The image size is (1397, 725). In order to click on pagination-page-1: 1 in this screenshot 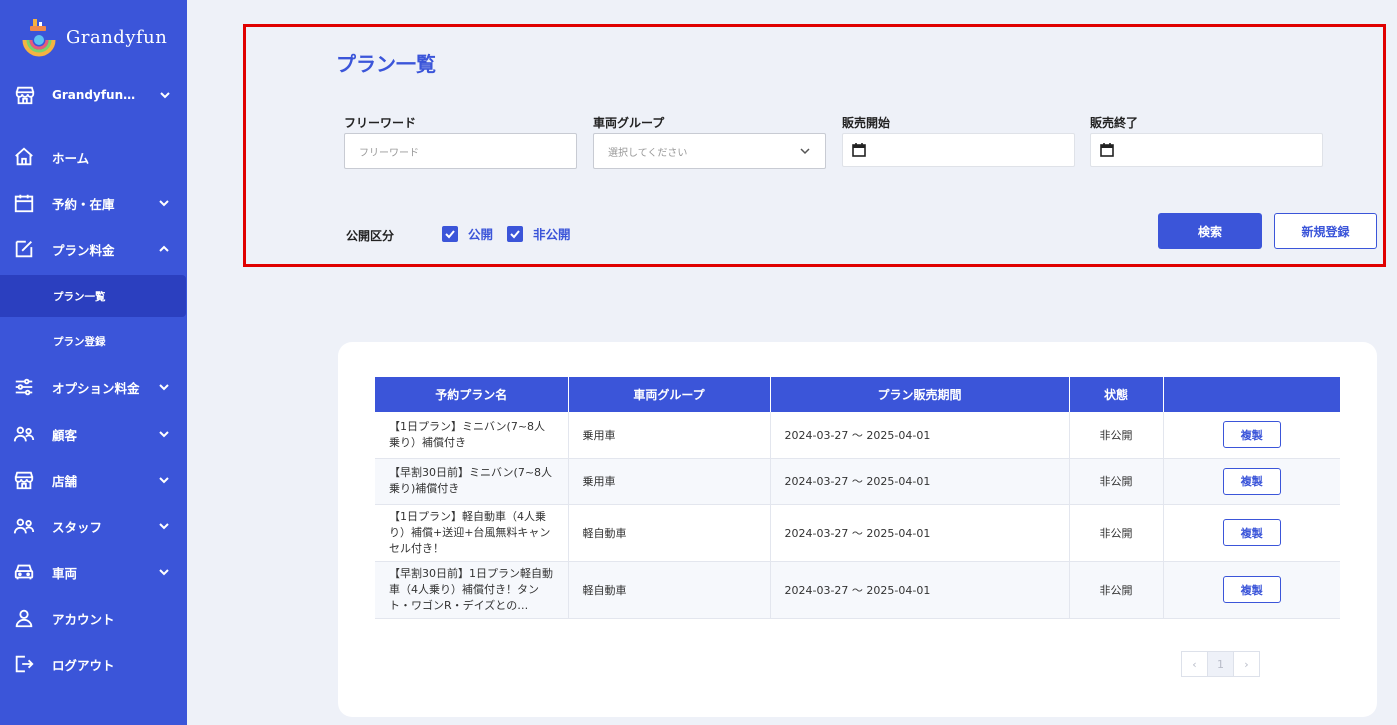, I will do `click(1220, 664)`.